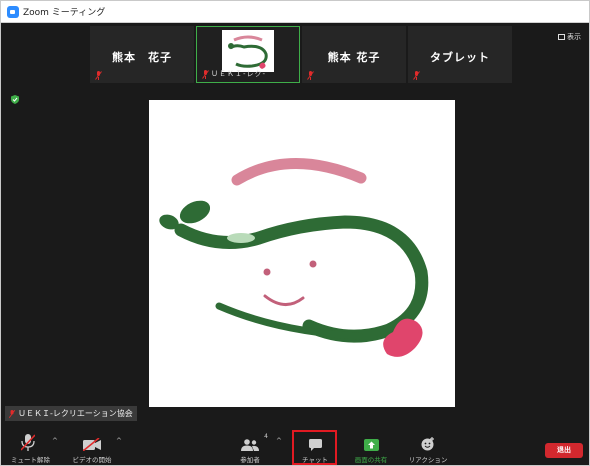 The image size is (590, 466). What do you see at coordinates (564, 450) in the screenshot?
I see `leave-button: 退出` at bounding box center [564, 450].